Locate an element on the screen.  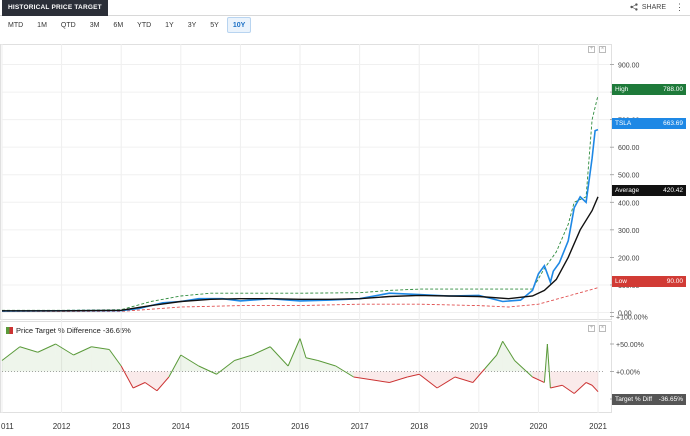
x-tick-label: 2020 is located at coordinates (539, 426).